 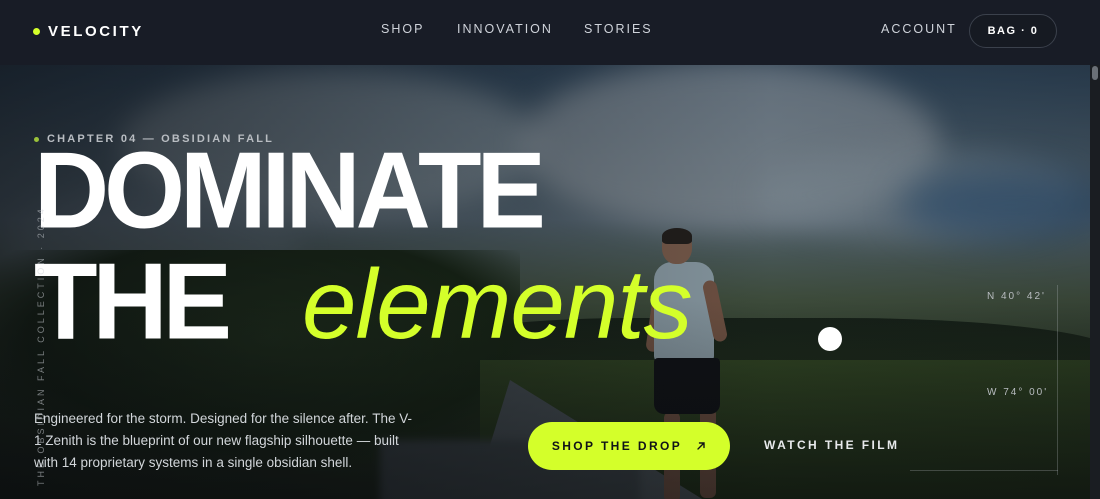 What do you see at coordinates (1095, 73) in the screenshot?
I see `scrollbar-thumb` at bounding box center [1095, 73].